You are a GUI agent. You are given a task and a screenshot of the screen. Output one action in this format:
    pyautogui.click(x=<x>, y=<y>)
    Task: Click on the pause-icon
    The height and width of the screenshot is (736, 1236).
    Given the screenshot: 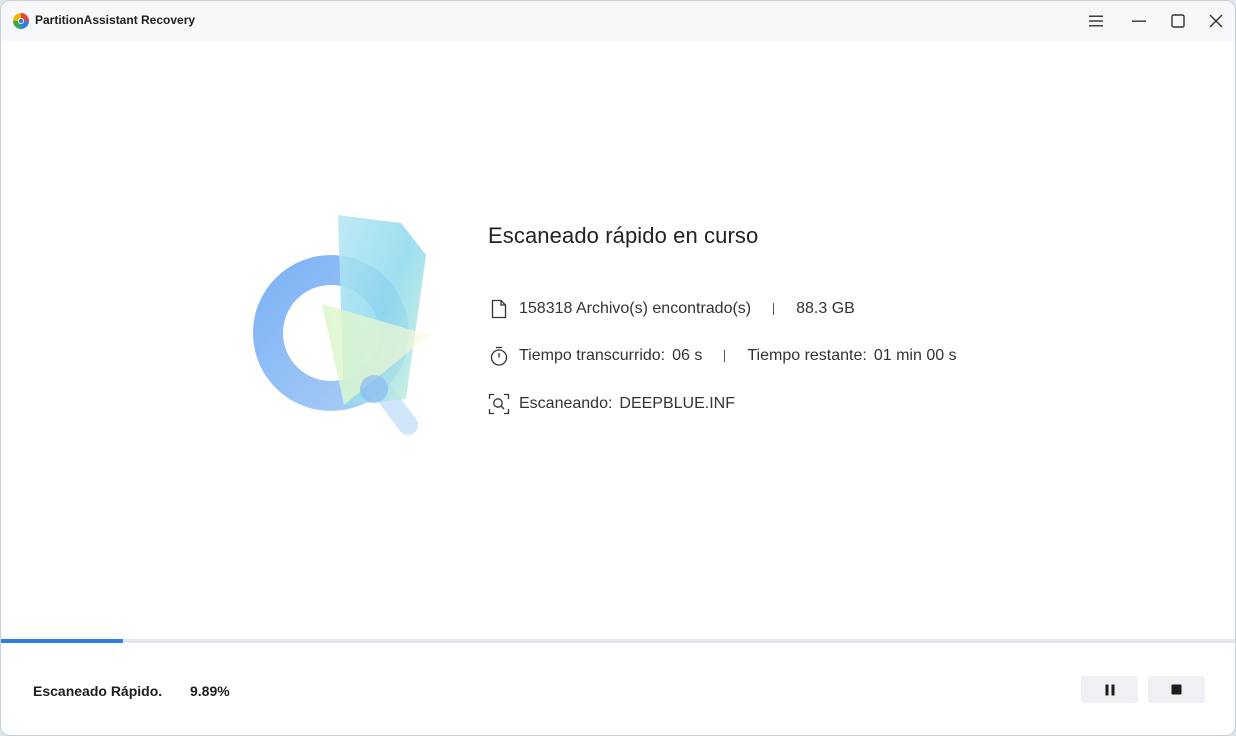 What is the action you would take?
    pyautogui.click(x=1109, y=689)
    